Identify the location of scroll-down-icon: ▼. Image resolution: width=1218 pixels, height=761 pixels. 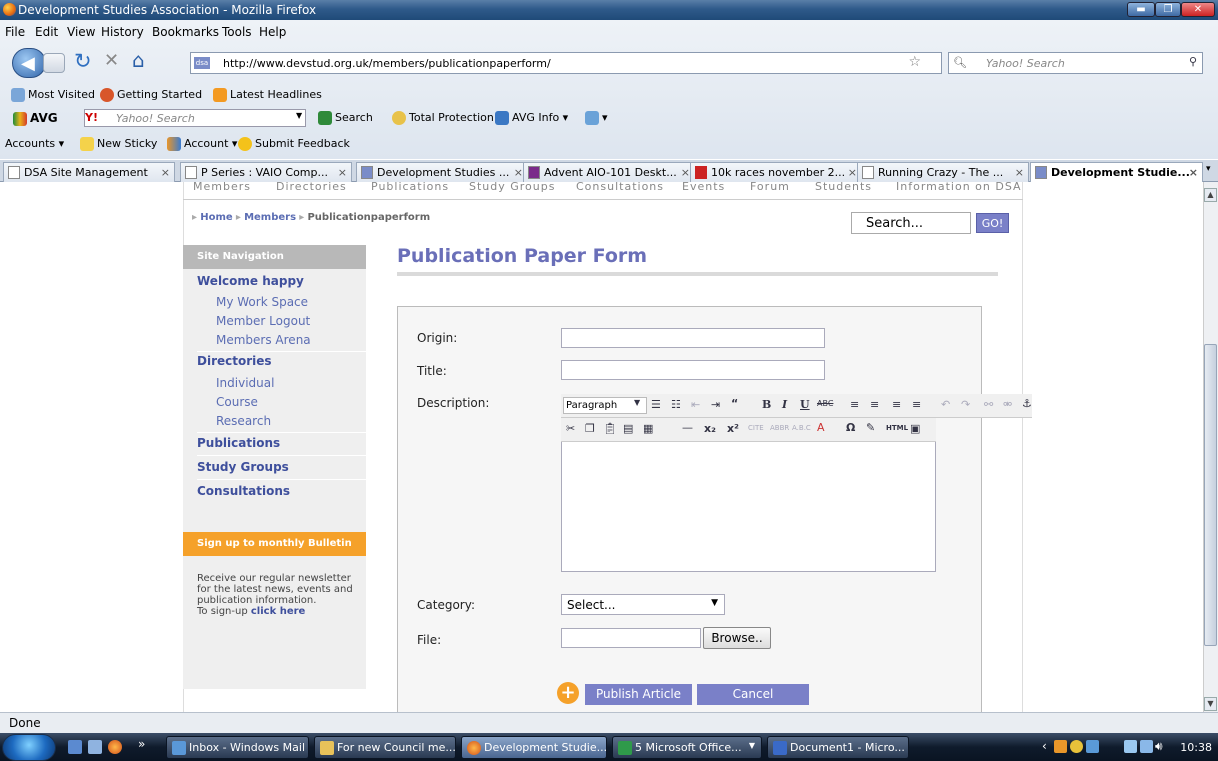
(1210, 704).